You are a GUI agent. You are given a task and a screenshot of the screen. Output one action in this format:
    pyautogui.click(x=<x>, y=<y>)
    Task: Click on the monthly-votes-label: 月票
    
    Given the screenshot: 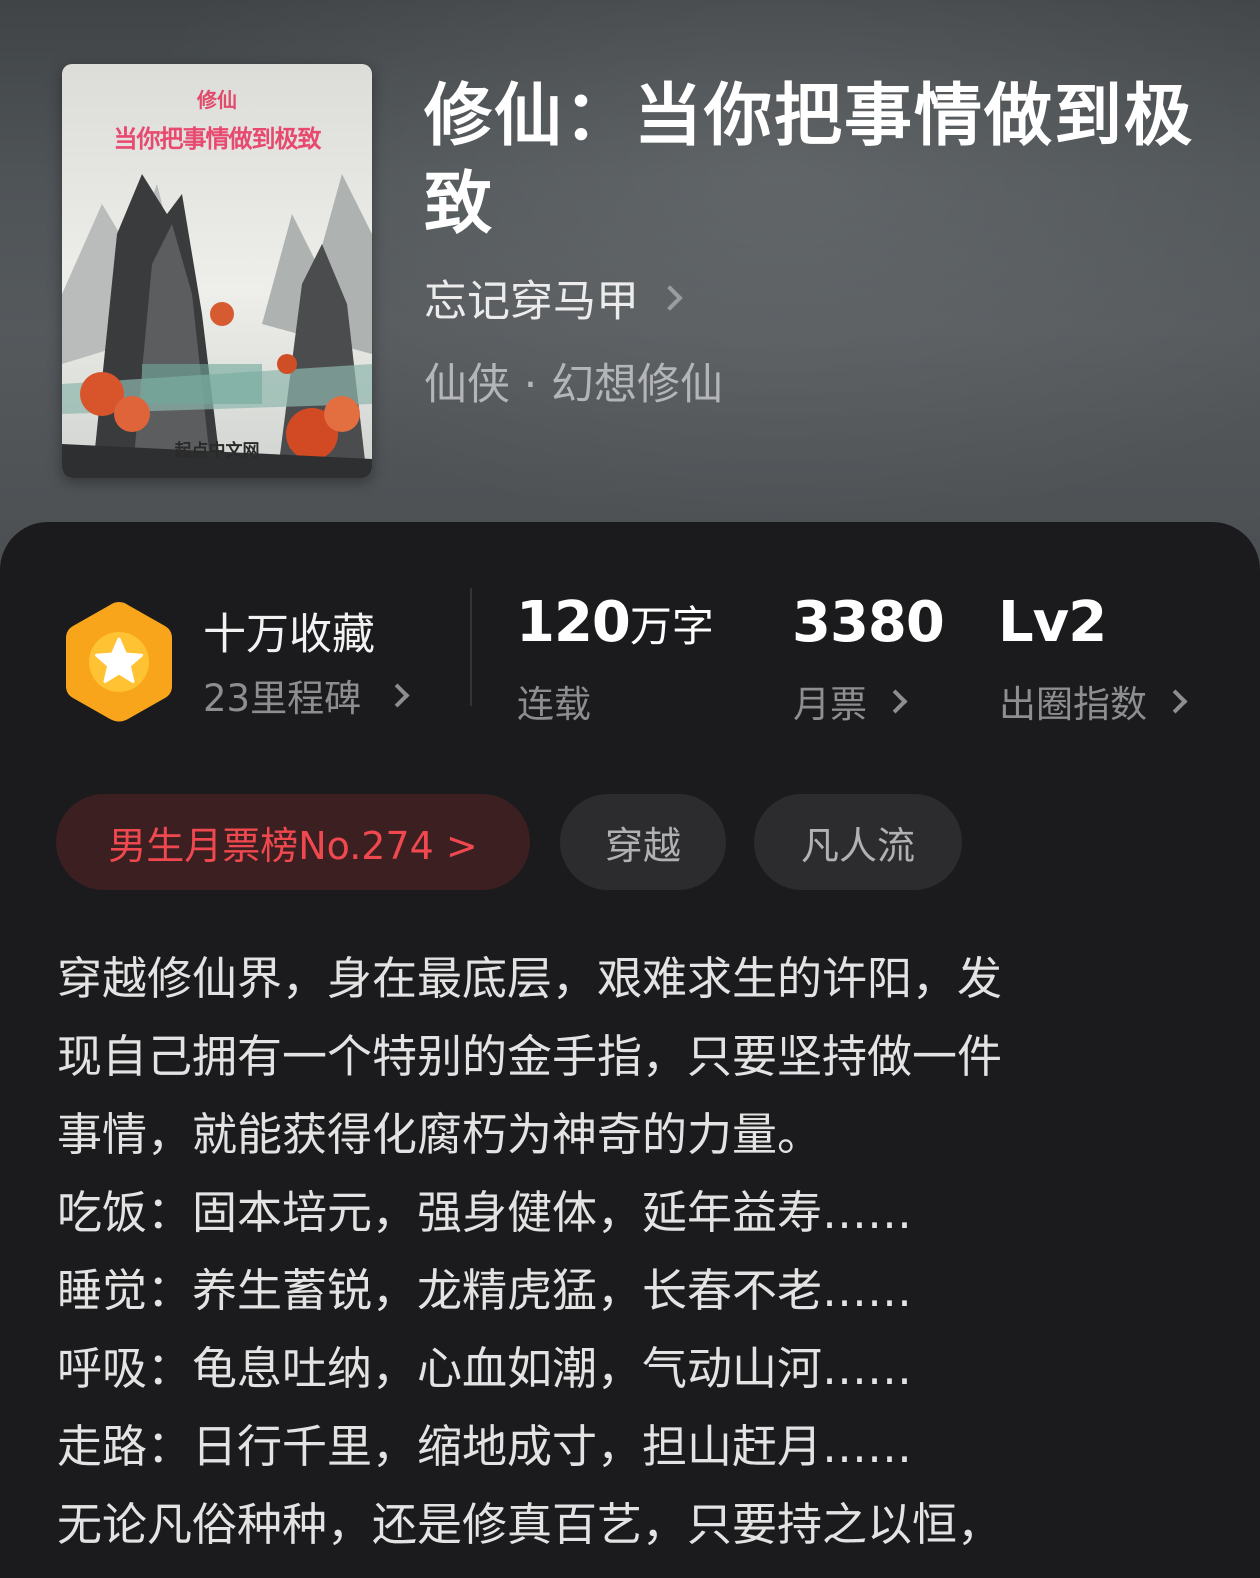 What is the action you would take?
    pyautogui.click(x=830, y=704)
    